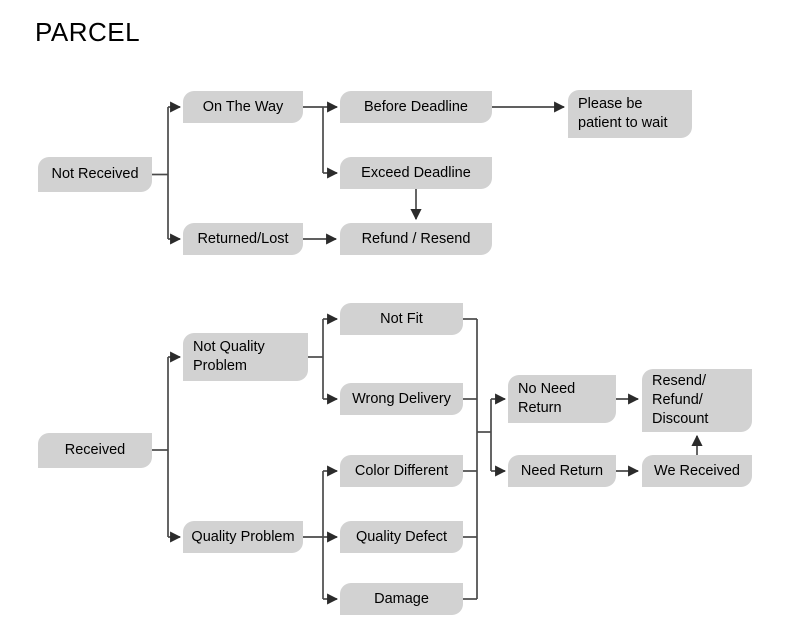  What do you see at coordinates (562, 399) in the screenshot?
I see `node-no-need-return: No Need Return` at bounding box center [562, 399].